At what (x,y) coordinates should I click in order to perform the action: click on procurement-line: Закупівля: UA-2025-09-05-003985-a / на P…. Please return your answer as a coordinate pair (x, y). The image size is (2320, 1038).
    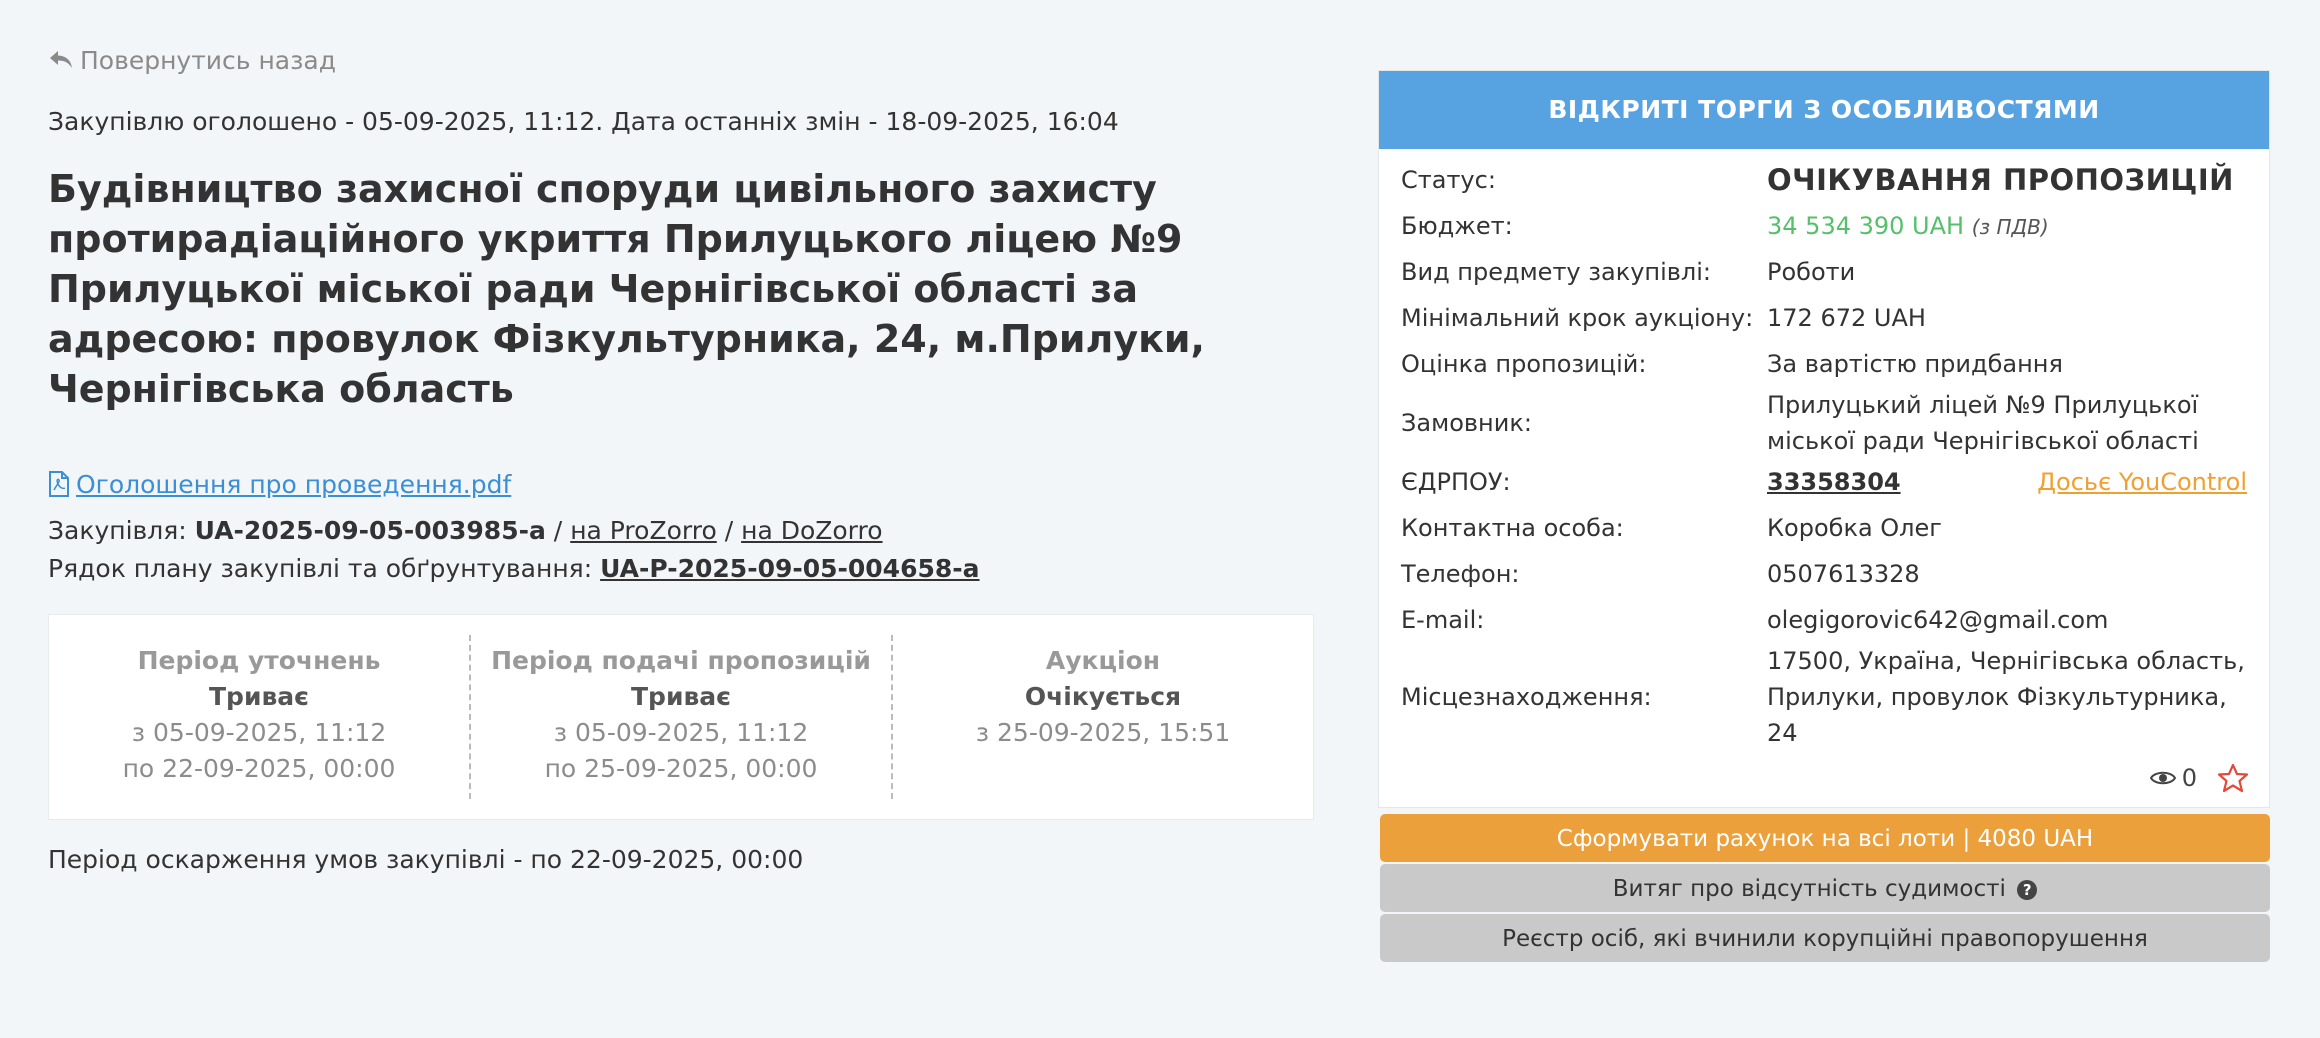
    Looking at the image, I should click on (683, 531).